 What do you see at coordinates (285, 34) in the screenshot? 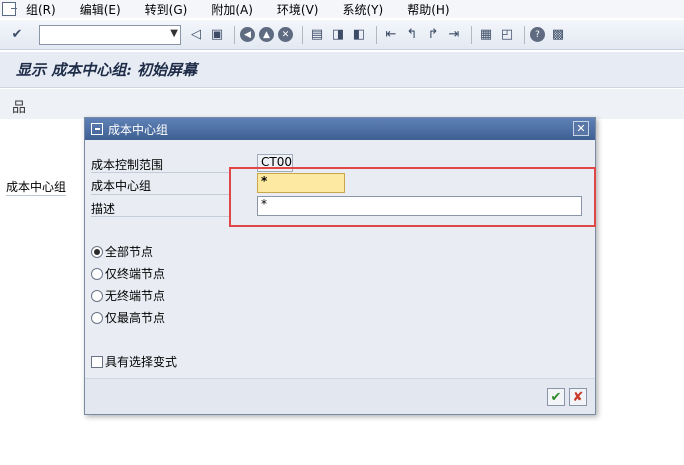
I see `cancel-icon: ✕` at bounding box center [285, 34].